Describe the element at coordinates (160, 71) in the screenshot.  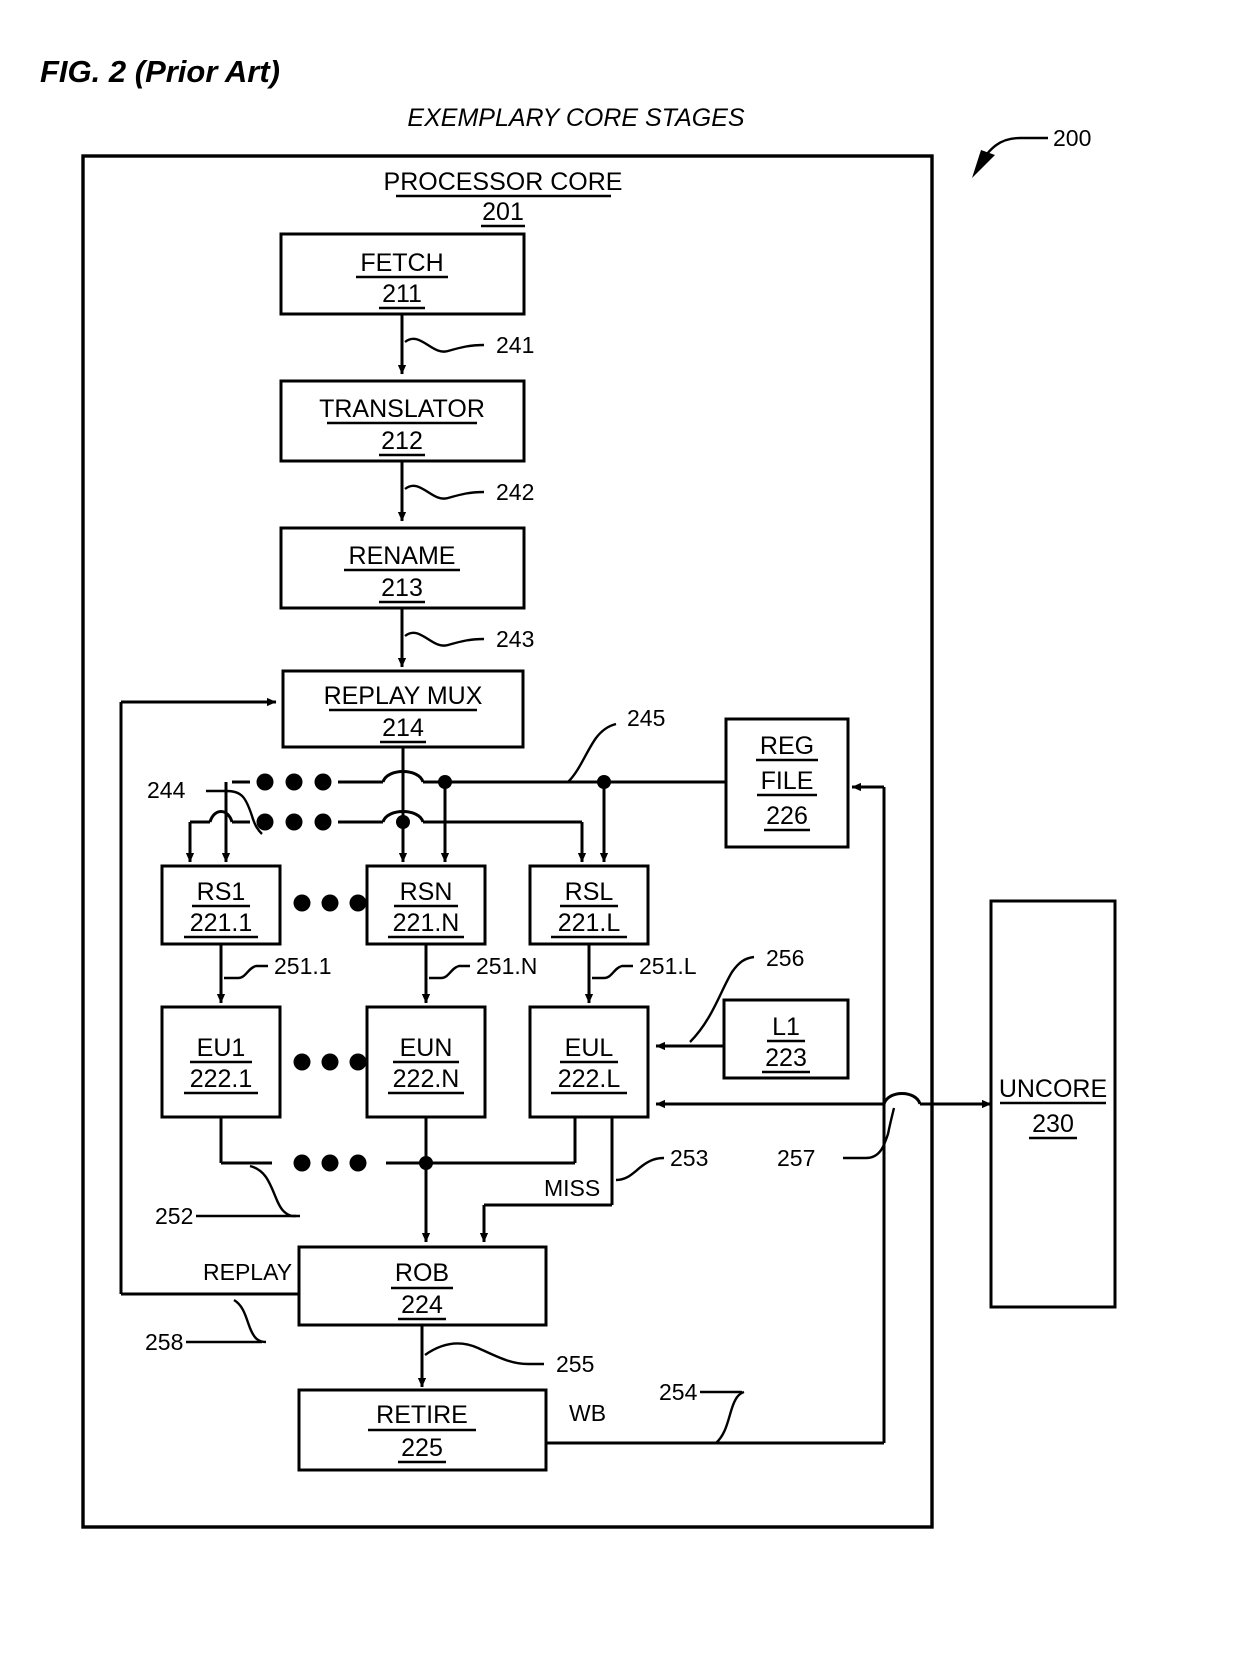
I see `figure-caption: FIG. 2 (Prior Art)` at that location.